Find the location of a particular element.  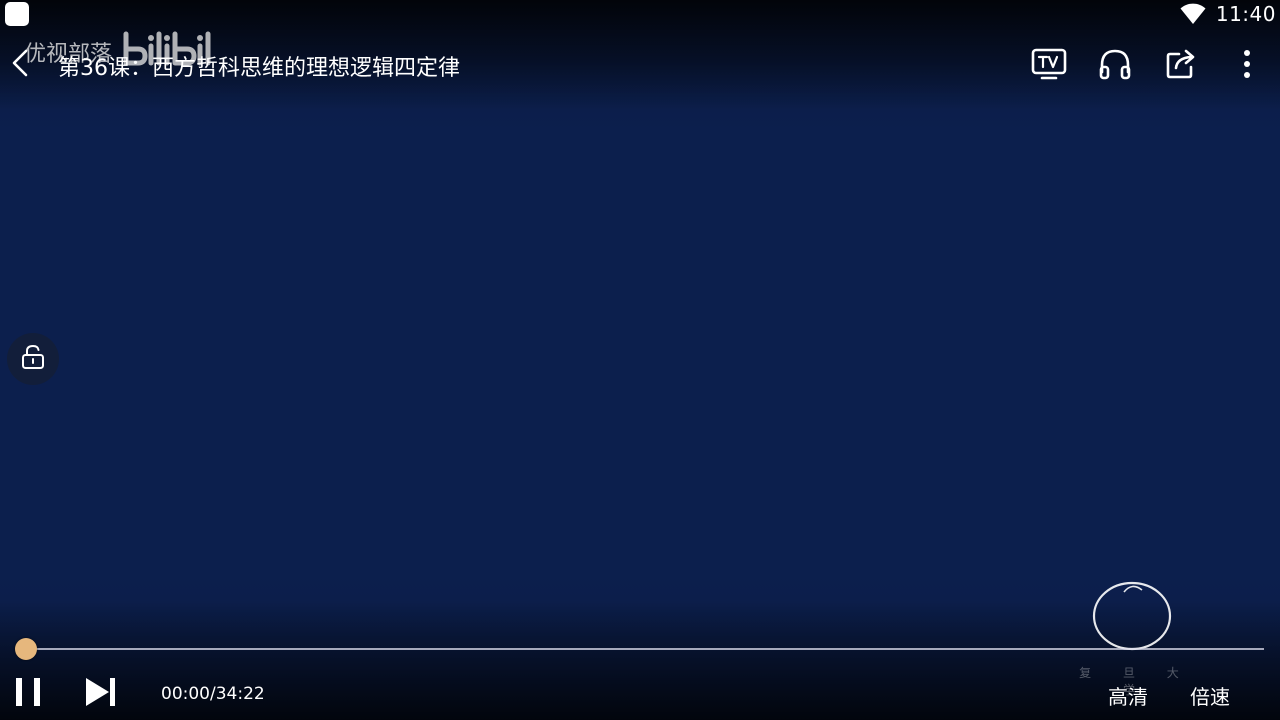

status-time: 11:40 is located at coordinates (1245, 14).